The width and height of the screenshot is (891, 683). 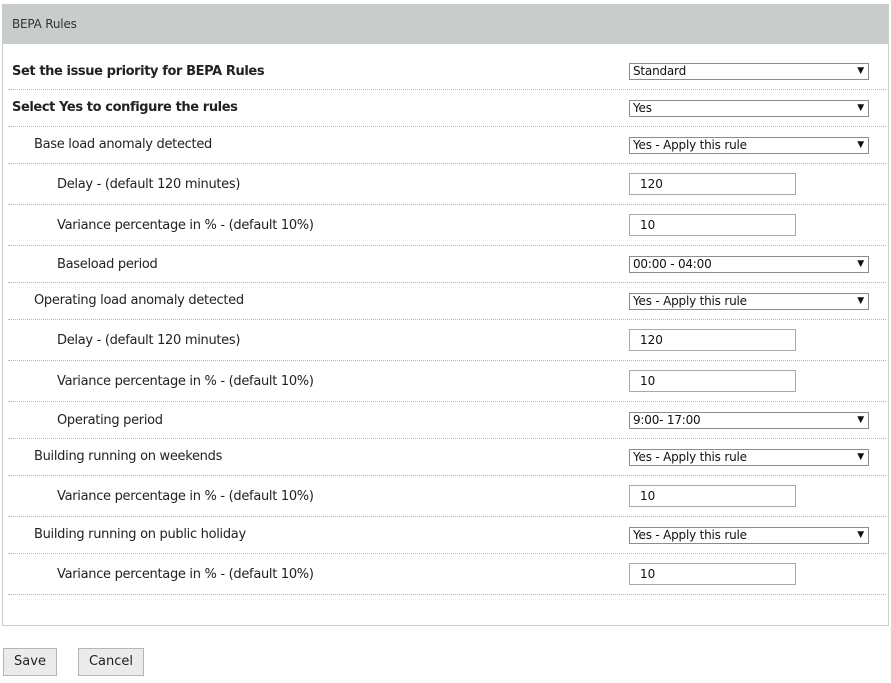 I want to click on configure-rules-value: Yes, so click(x=642, y=108).